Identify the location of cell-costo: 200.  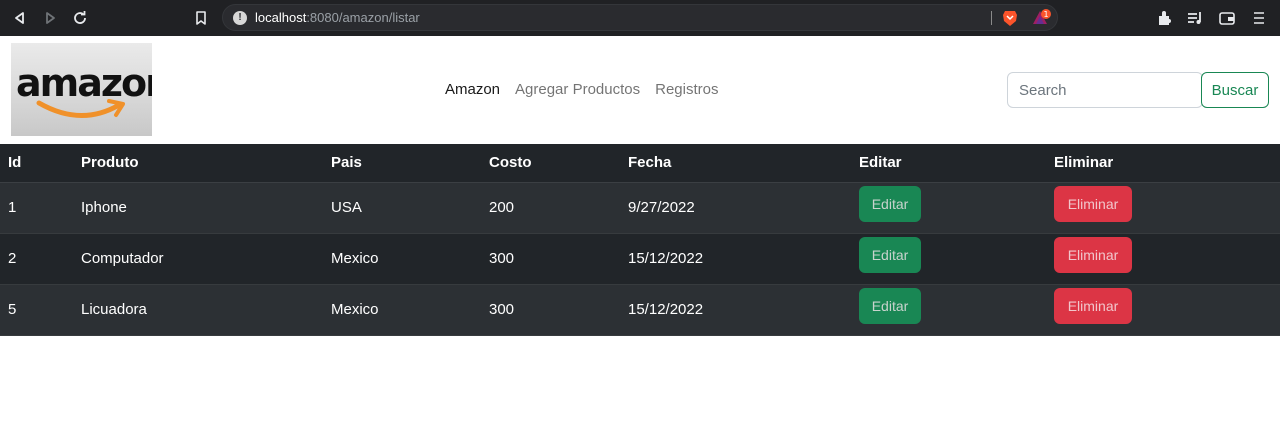
(550, 208).